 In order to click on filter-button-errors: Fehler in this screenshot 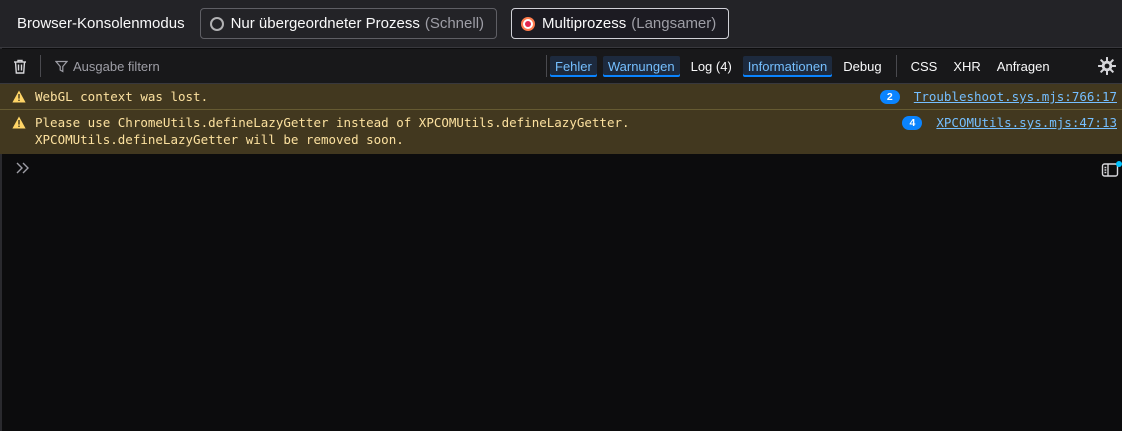, I will do `click(573, 66)`.